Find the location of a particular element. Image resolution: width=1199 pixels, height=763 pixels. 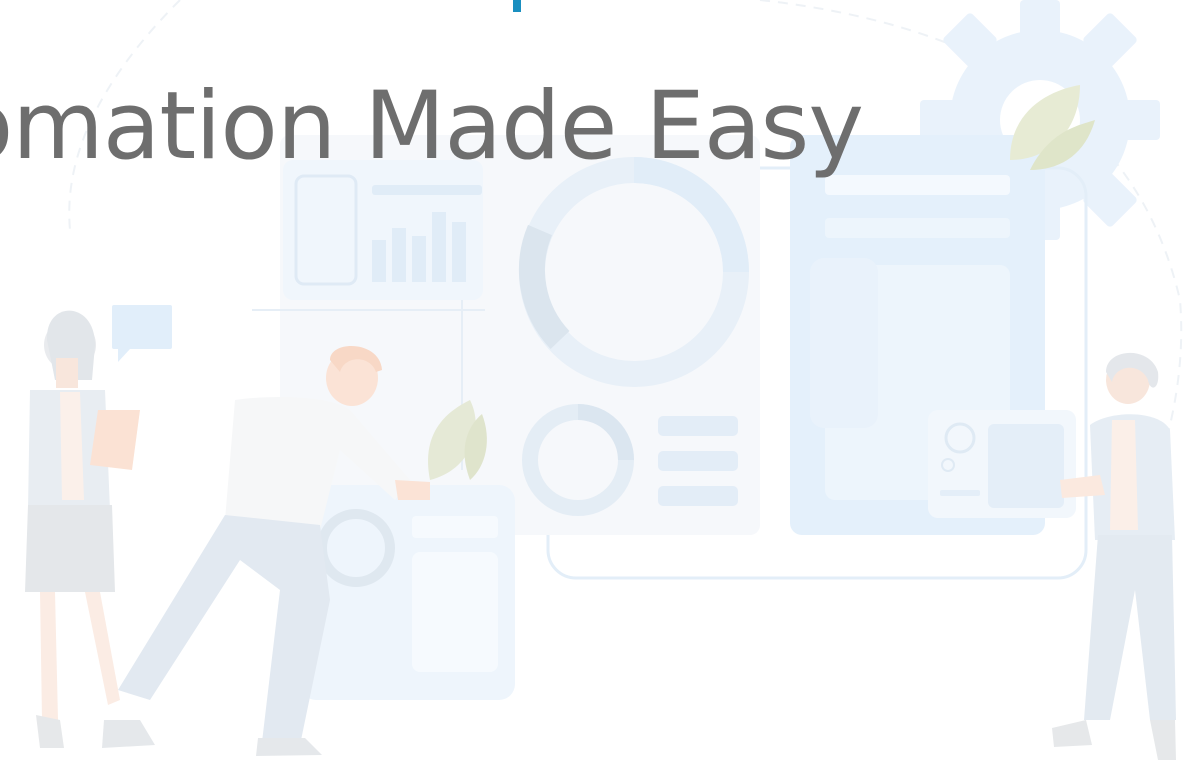

accent-bar is located at coordinates (517, 6).